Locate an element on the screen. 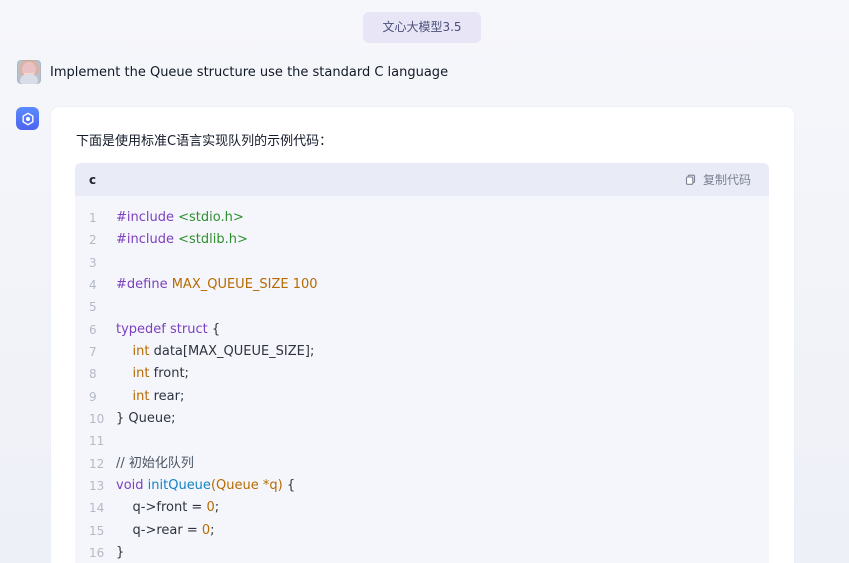 This screenshot has width=849, height=563. code-token: initQueue is located at coordinates (179, 485).